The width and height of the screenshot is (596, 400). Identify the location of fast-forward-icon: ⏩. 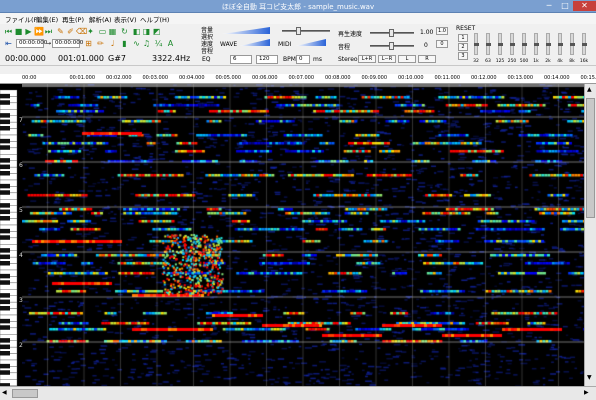
(39, 31).